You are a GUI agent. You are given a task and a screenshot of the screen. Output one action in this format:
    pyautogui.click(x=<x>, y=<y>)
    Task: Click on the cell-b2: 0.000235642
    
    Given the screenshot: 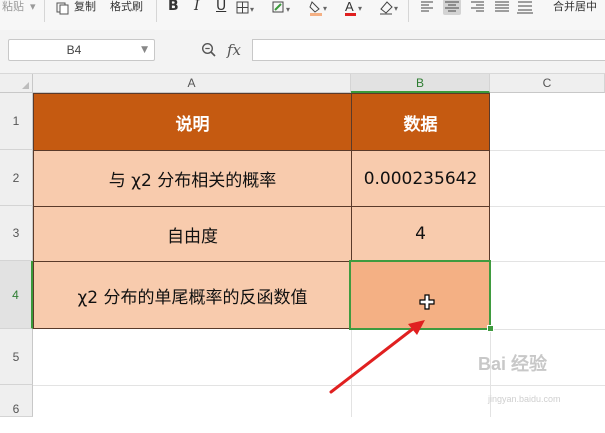 What is the action you would take?
    pyautogui.click(x=420, y=178)
    